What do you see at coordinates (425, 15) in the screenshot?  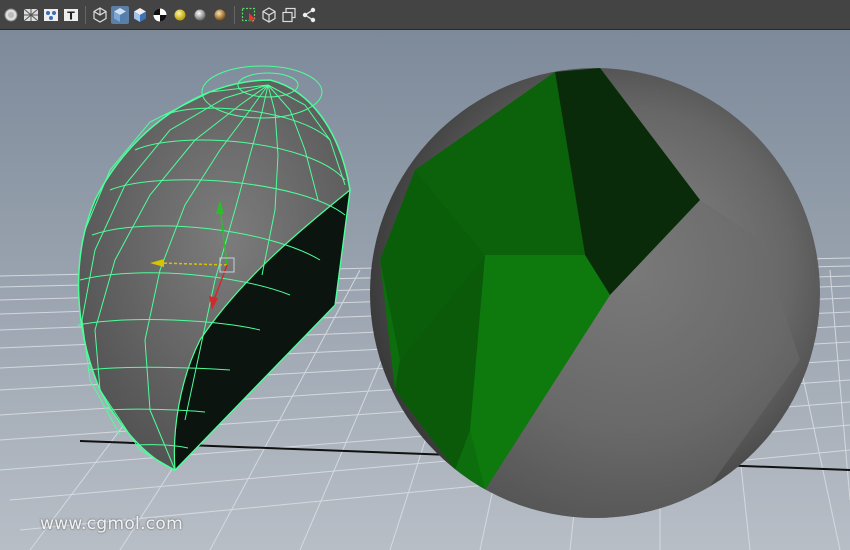 I see `panel-toolbar: T` at bounding box center [425, 15].